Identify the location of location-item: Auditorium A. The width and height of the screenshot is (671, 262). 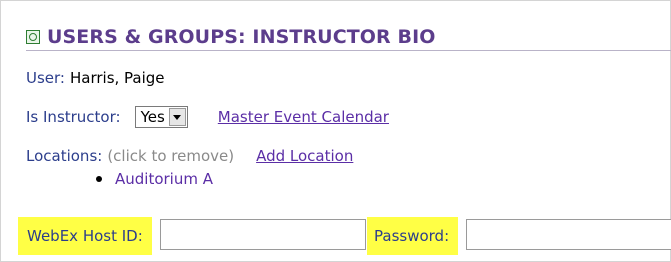
(154, 179).